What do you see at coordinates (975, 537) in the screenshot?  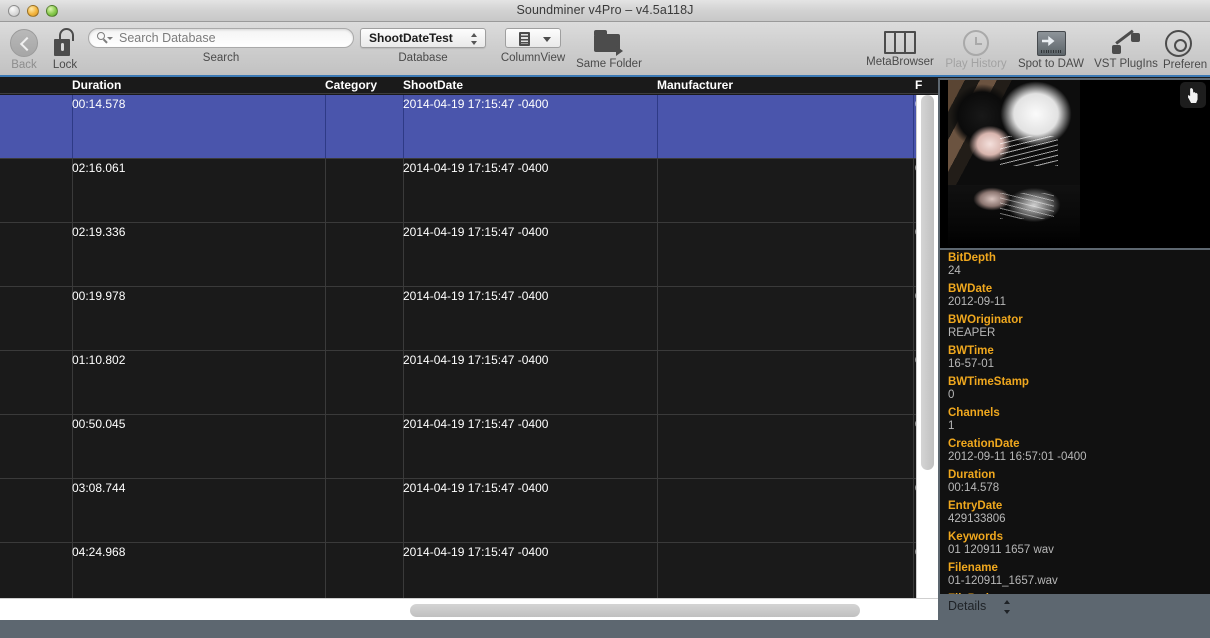 I see `metadata-key: Keywords` at bounding box center [975, 537].